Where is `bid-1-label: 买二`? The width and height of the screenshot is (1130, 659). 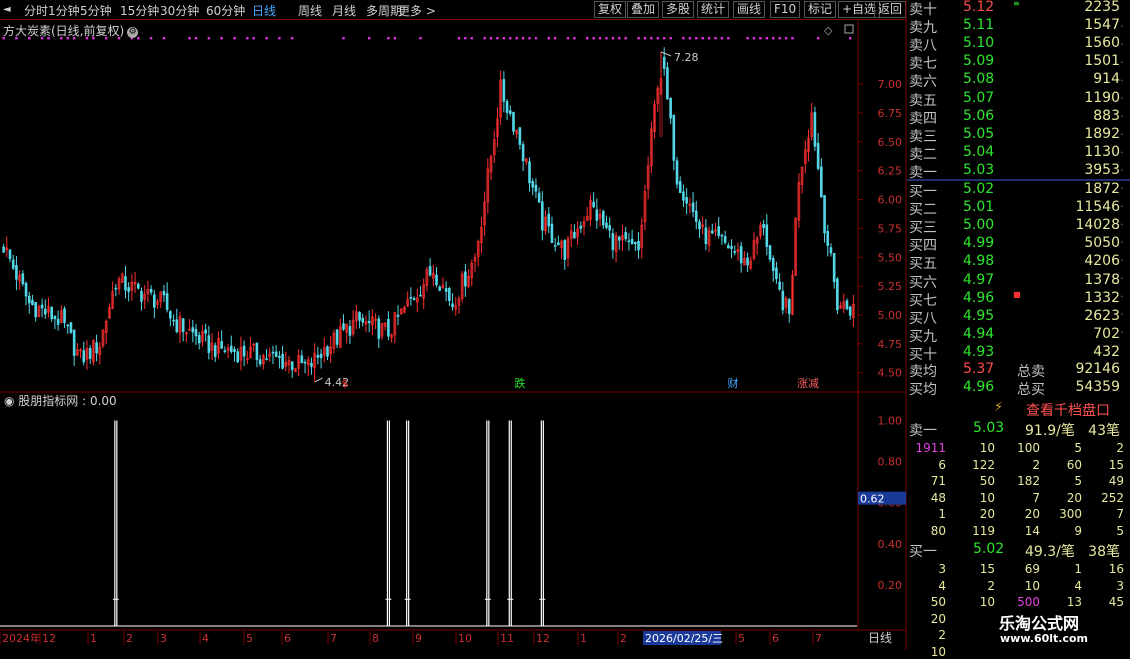
bid-1-label: 买二 is located at coordinates (923, 210).